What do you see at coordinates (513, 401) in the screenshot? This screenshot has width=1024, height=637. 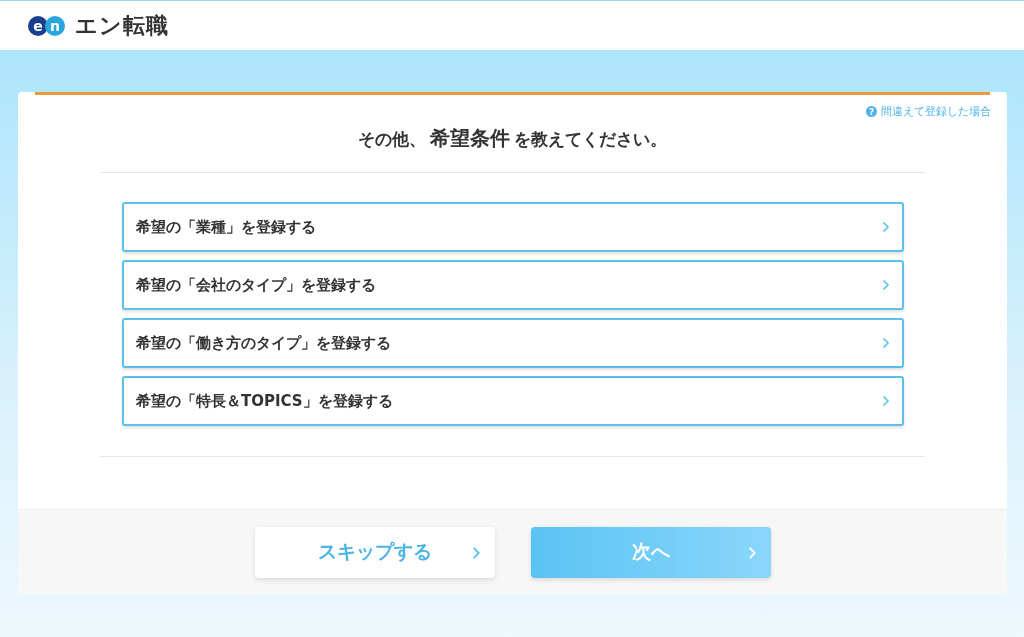 I see `option-button: 希望の「特長＆TOPICS」を登録する` at bounding box center [513, 401].